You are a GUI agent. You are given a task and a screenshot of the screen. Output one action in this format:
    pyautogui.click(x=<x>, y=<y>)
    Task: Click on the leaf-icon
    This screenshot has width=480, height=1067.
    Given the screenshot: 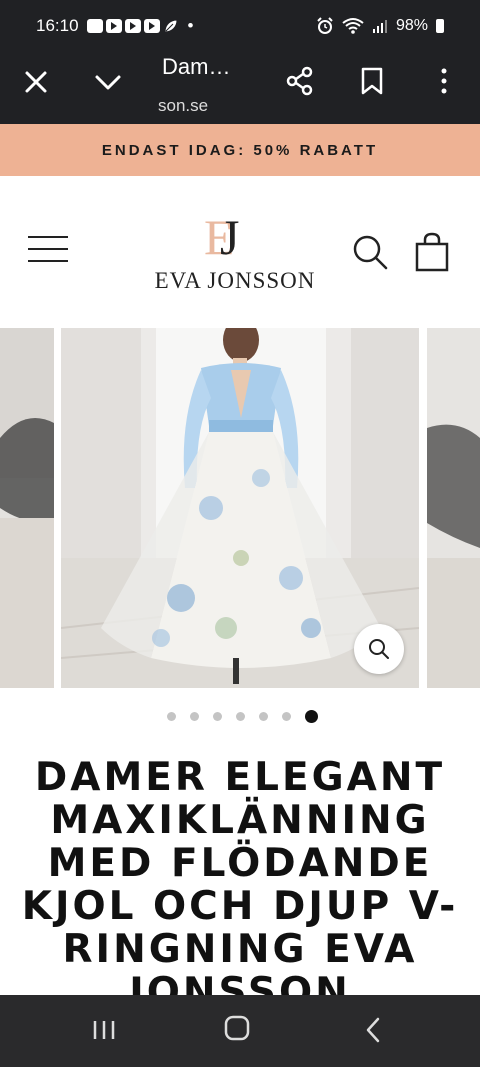 What is the action you would take?
    pyautogui.click(x=171, y=26)
    